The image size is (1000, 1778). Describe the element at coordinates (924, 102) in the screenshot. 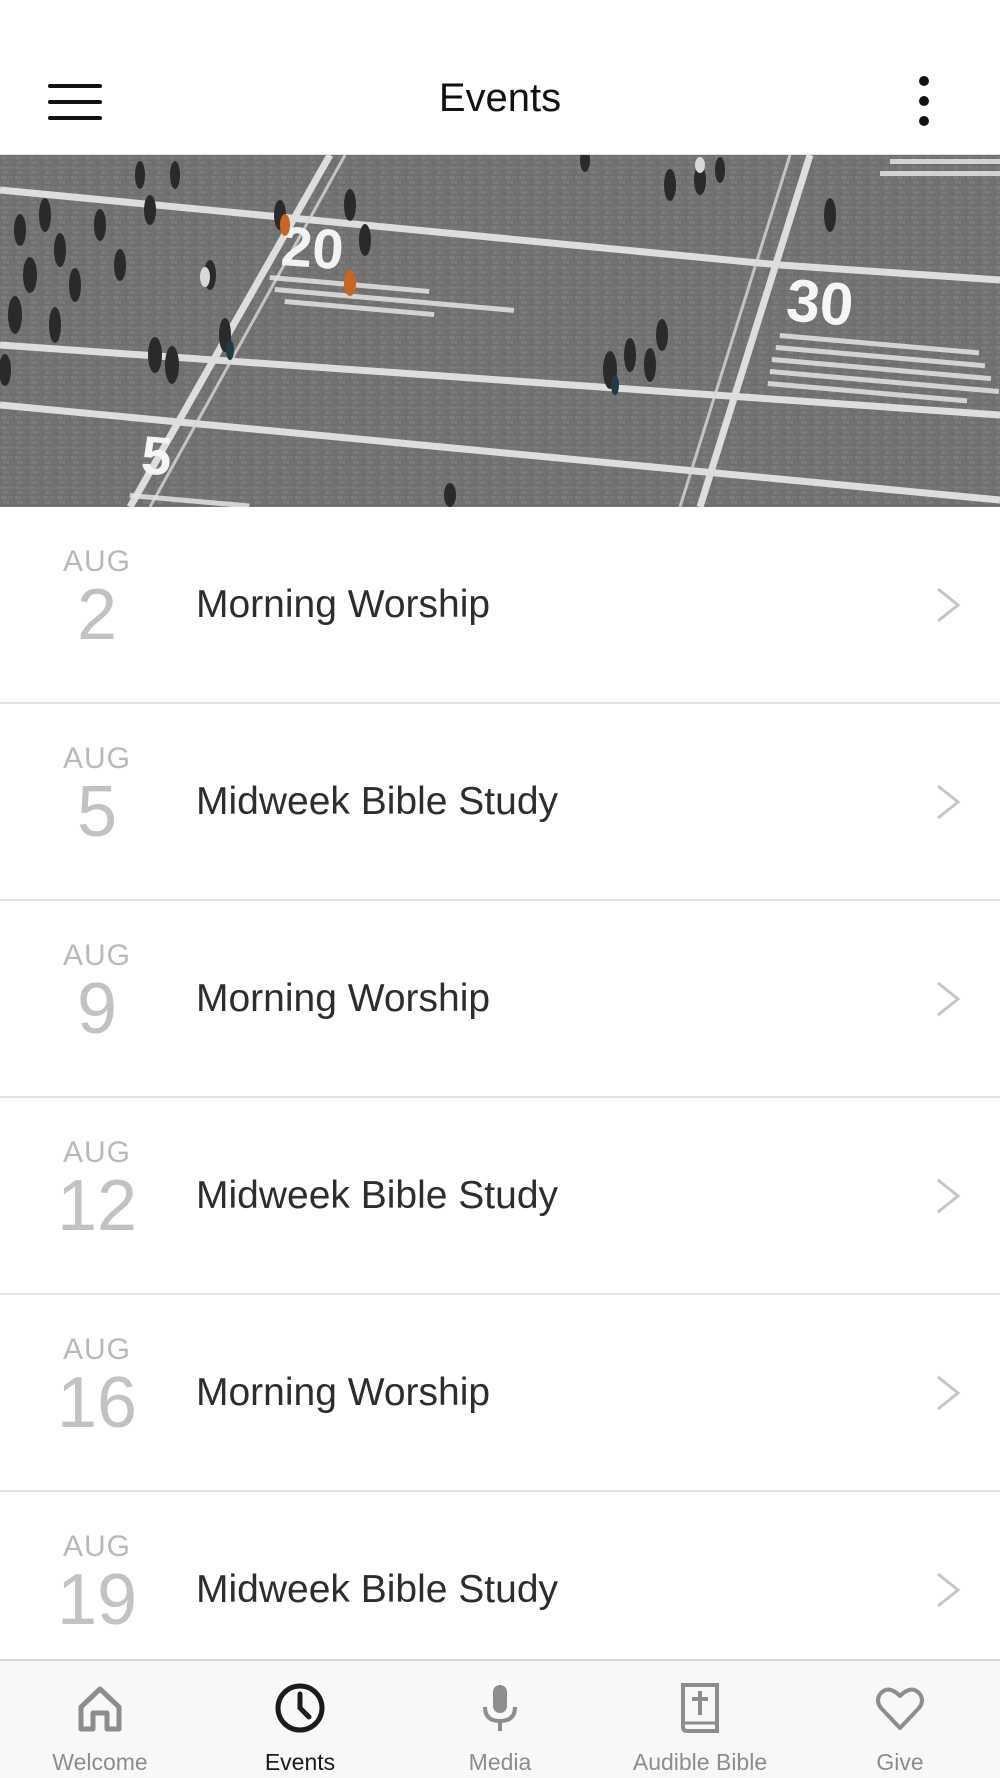

I see `more-options-icon` at that location.